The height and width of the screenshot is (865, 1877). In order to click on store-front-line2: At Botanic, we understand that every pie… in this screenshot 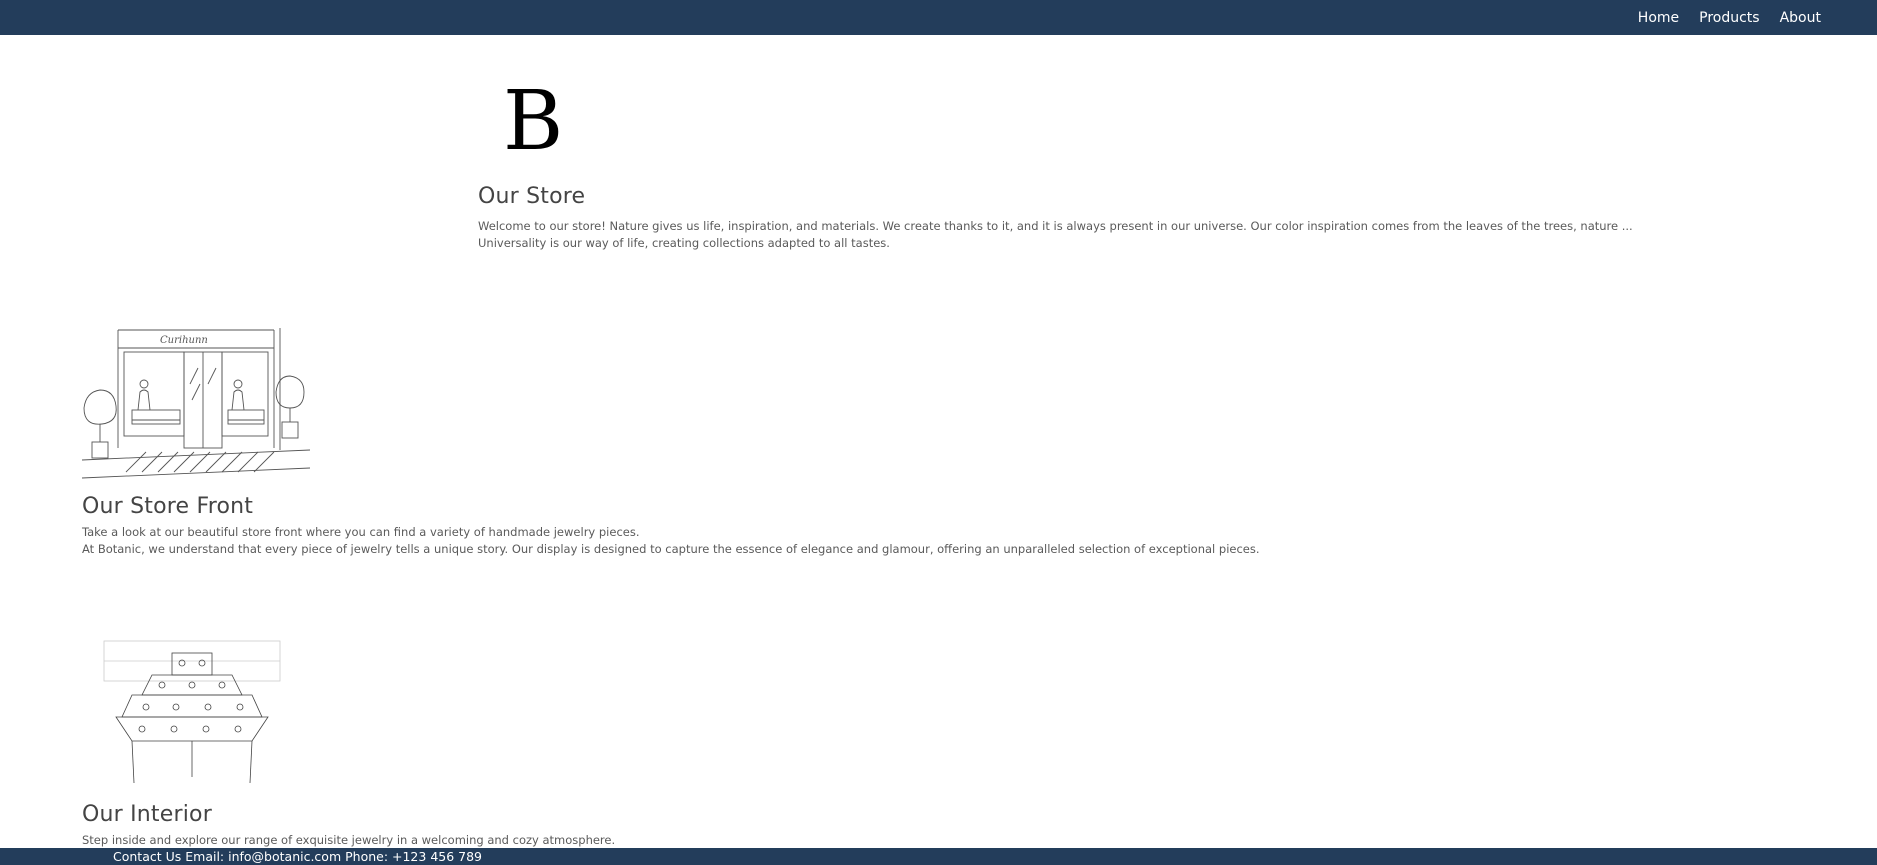, I will do `click(671, 549)`.